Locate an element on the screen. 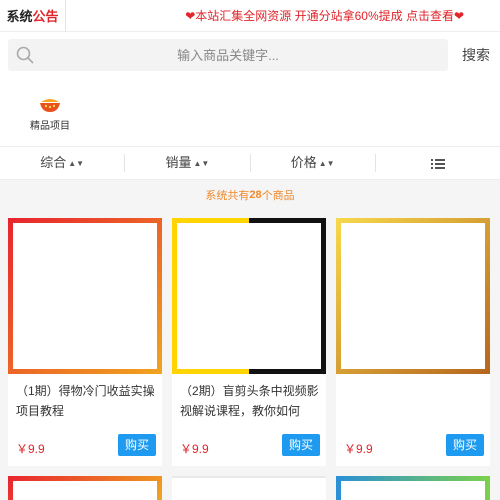  count-prefix: 系统共有 is located at coordinates (227, 196).